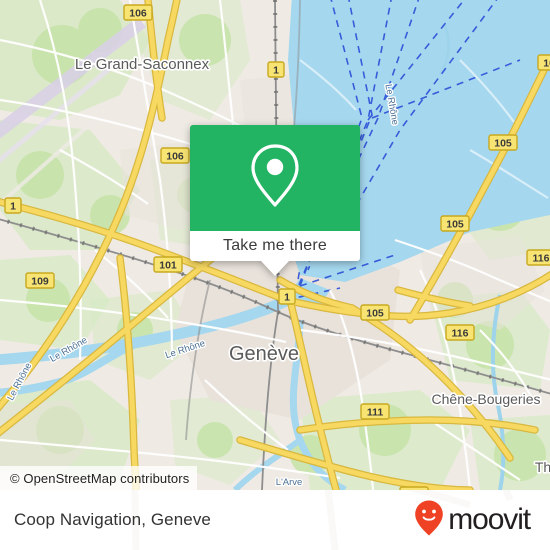 The image size is (550, 550). I want to click on svg-text: Genève, so click(264, 354).